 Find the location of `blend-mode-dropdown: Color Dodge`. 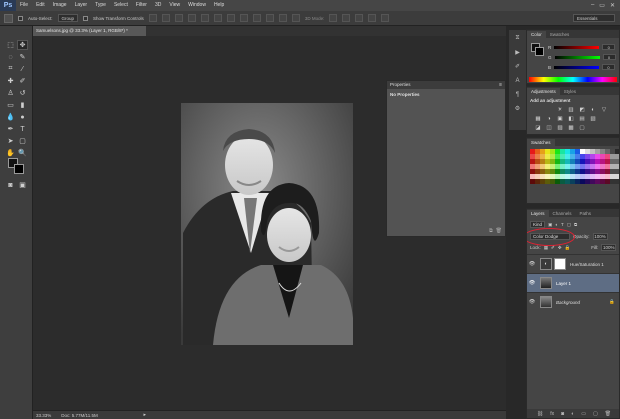

blend-mode-dropdown: Color Dodge is located at coordinates (550, 236).